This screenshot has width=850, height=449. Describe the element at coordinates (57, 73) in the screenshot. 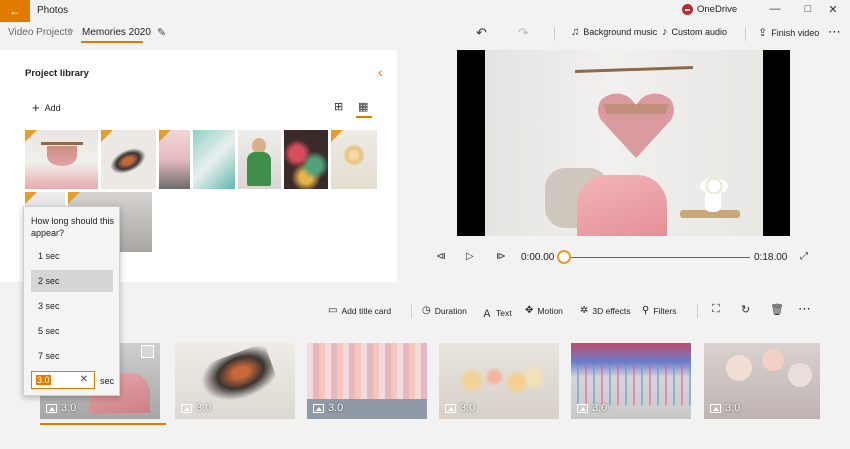

I see `project-library-title: Project library` at that location.